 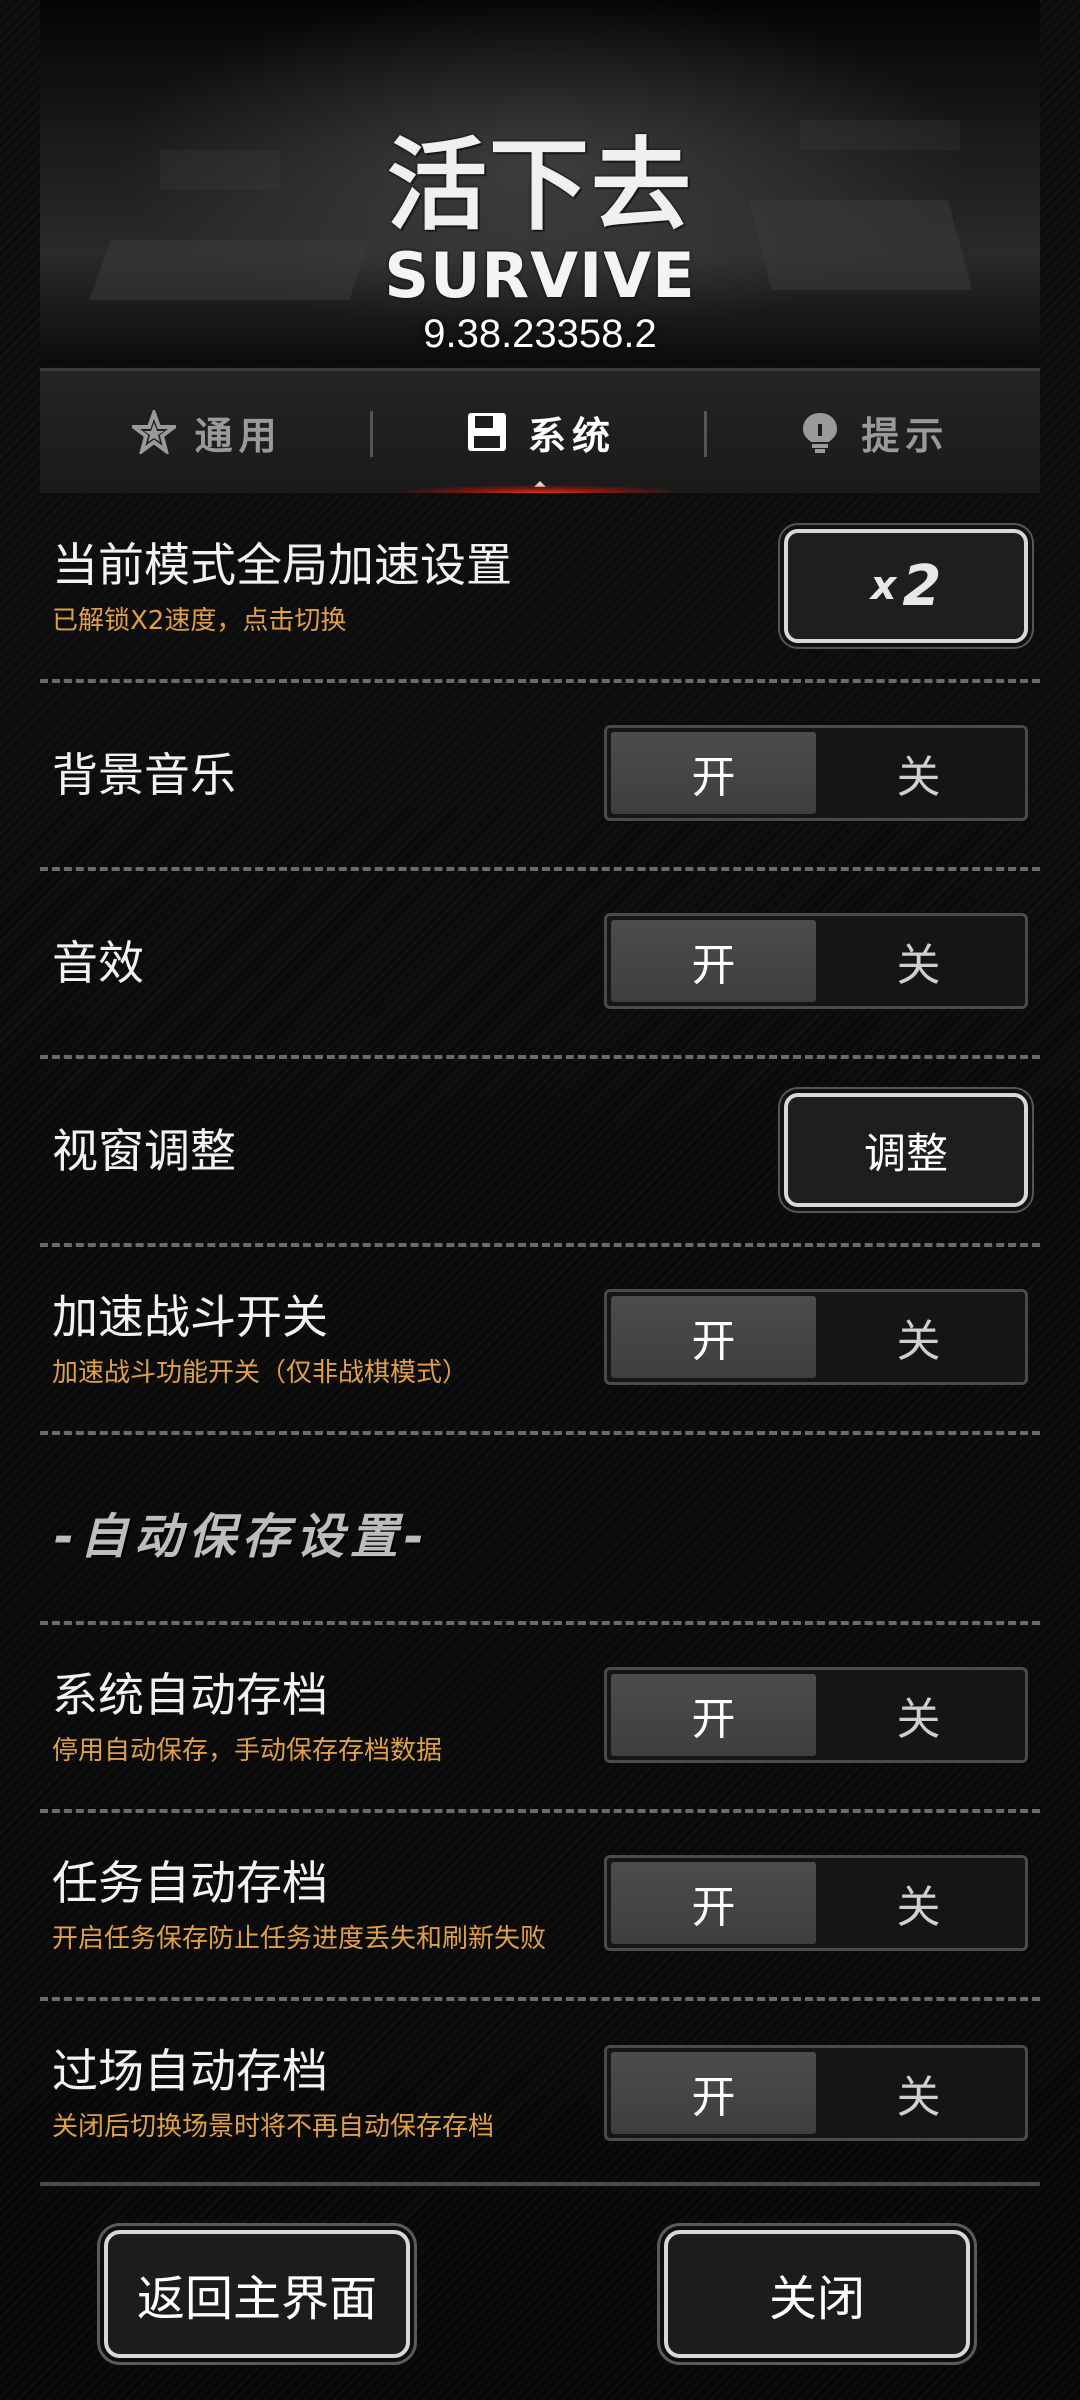 I want to click on setting-row-viewport: 视窗调整 调整, so click(x=540, y=1153).